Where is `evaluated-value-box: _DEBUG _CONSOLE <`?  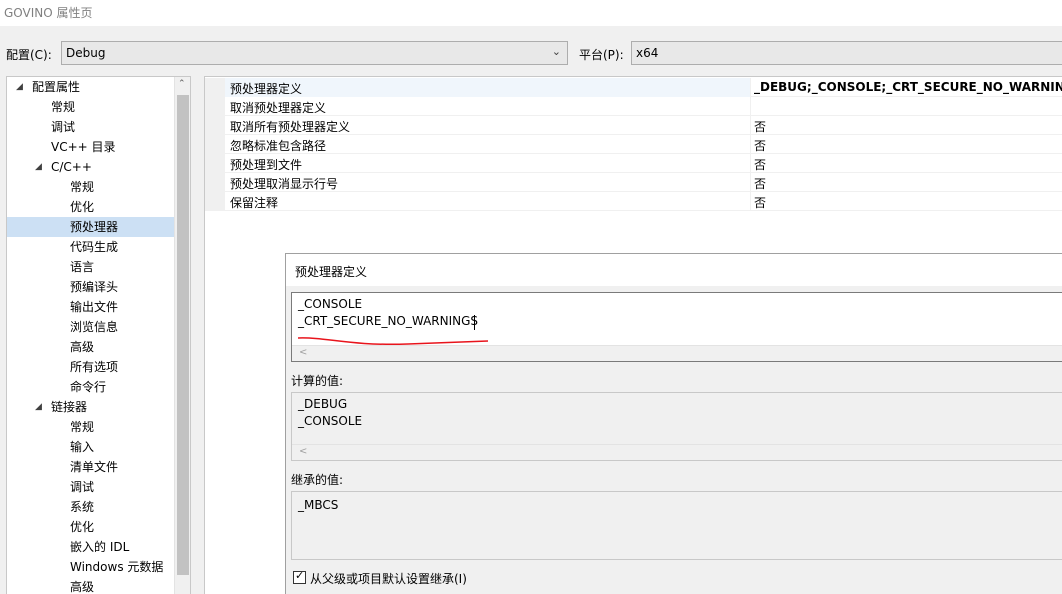
evaluated-value-box: _DEBUG _CONSOLE < is located at coordinates (676, 426).